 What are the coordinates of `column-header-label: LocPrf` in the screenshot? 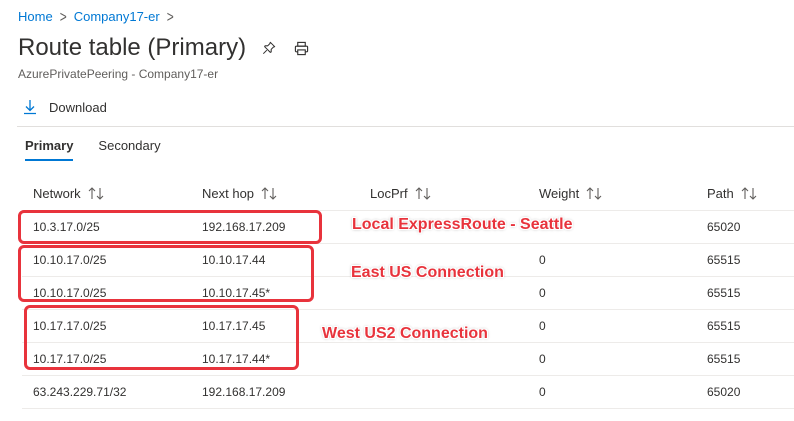 It's located at (389, 193).